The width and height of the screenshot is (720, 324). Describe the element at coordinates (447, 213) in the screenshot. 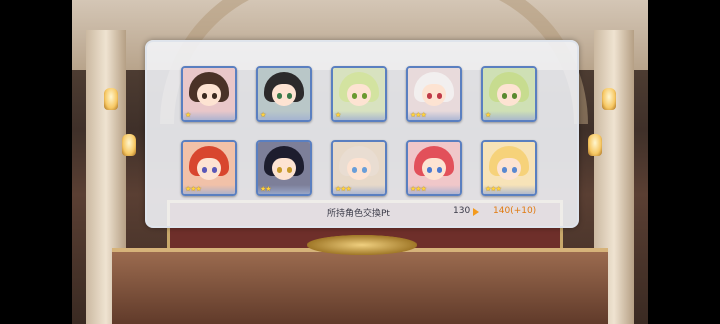

I see `pt-summary: 所持角色交換Pt 130 140(+10)` at that location.